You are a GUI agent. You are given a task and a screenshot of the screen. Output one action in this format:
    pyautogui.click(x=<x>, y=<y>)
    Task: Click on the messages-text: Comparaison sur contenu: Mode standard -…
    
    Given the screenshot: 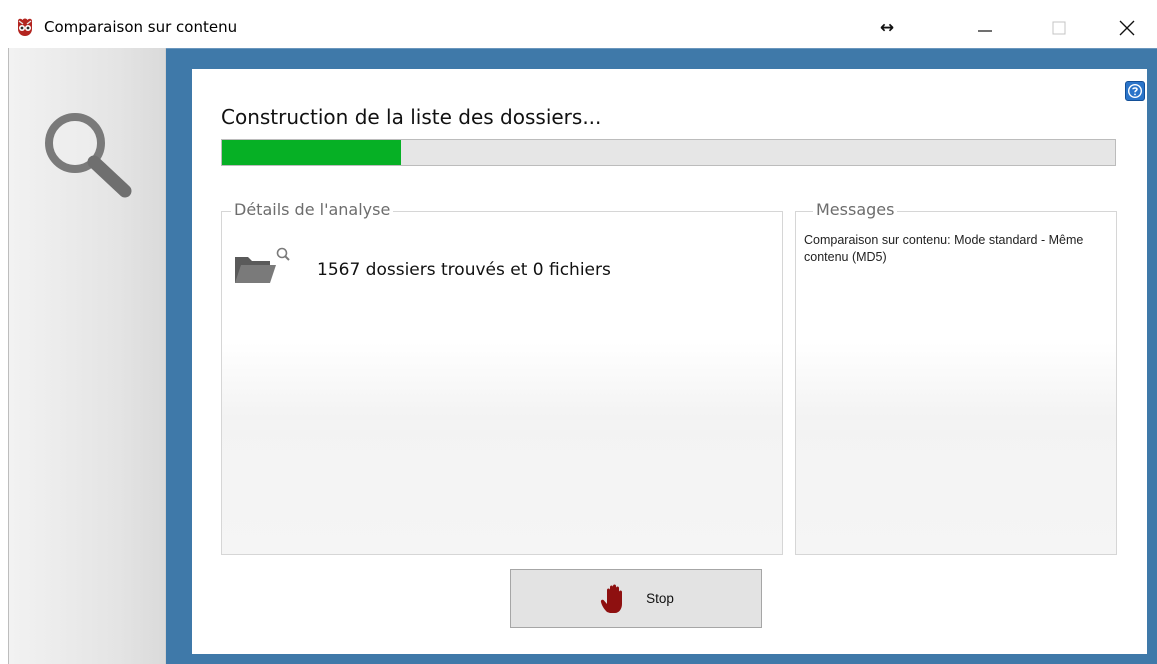 What is the action you would take?
    pyautogui.click(x=944, y=248)
    